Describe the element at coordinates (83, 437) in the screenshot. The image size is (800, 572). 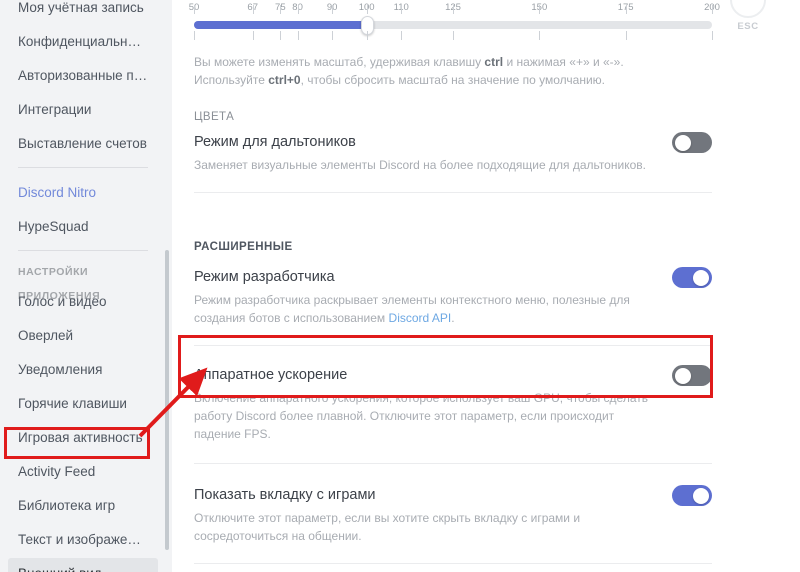
I see `sidebar-item-игровая-активность: Игровая активность` at that location.